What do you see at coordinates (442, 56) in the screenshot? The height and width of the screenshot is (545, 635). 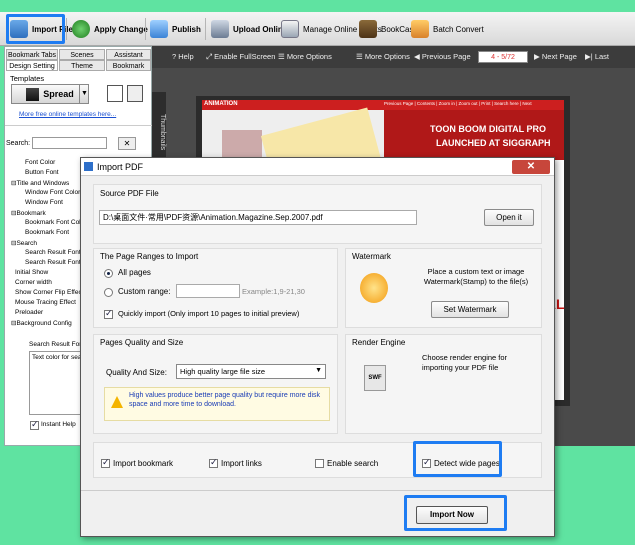 I see `previous-page-button: ◀ Previous Page` at bounding box center [442, 56].